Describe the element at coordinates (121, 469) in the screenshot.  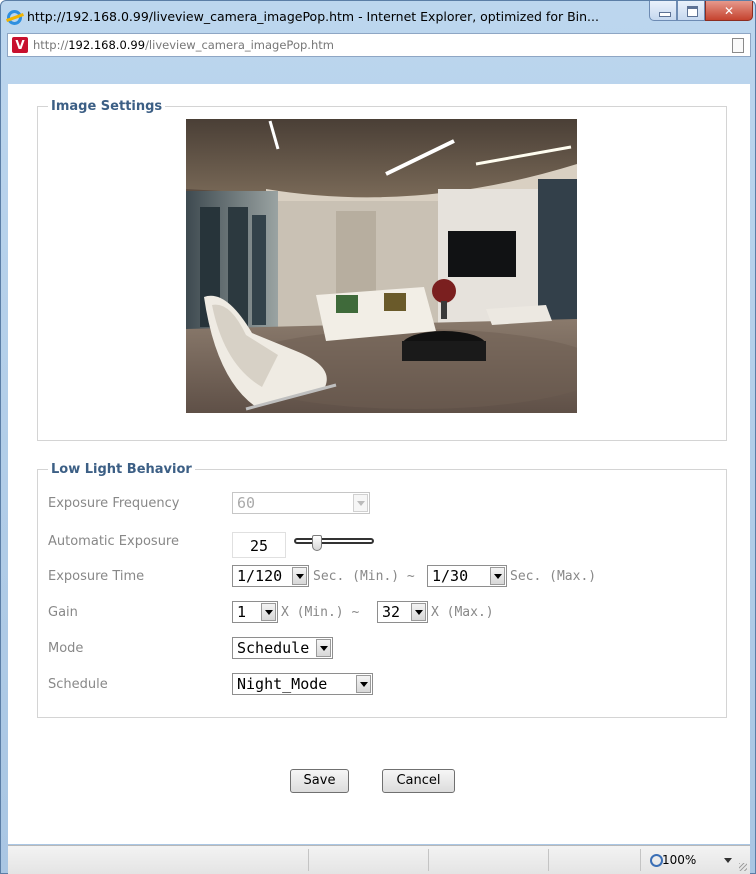
I see `low-light-behavior-legend: Low Light Behavior` at that location.